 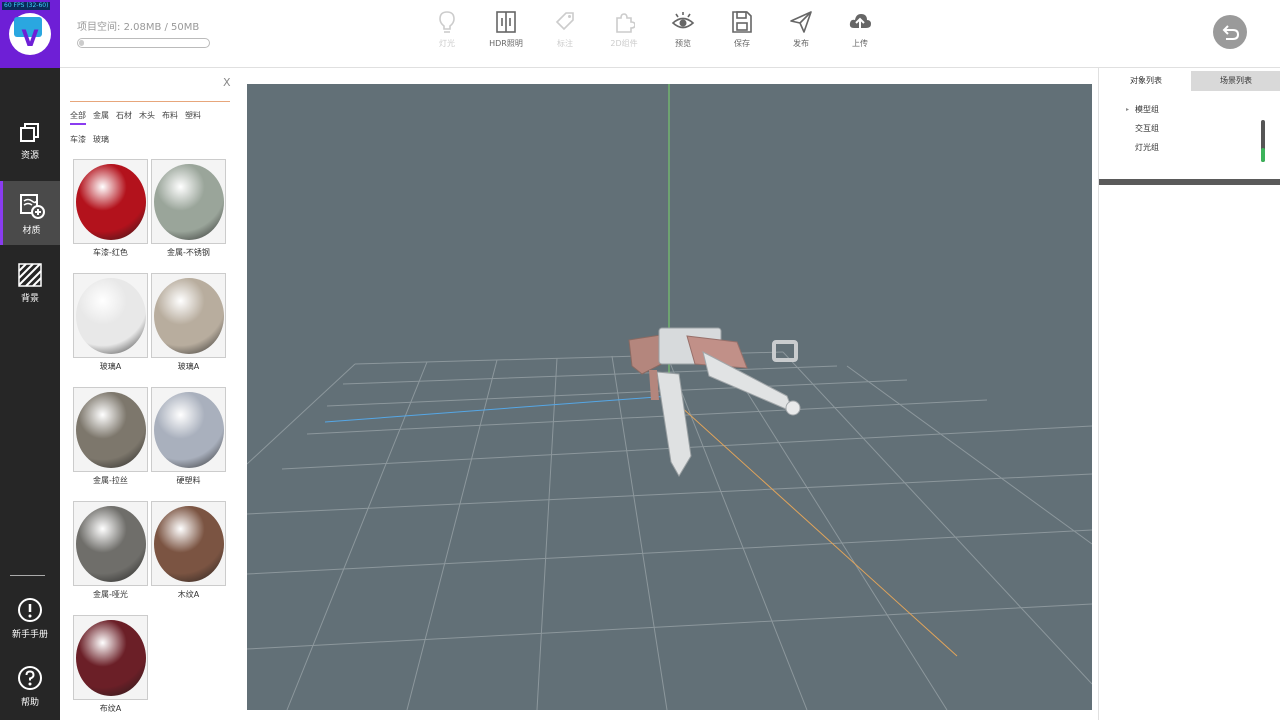 What do you see at coordinates (150, 101) in the screenshot?
I see `panel-divider` at bounding box center [150, 101].